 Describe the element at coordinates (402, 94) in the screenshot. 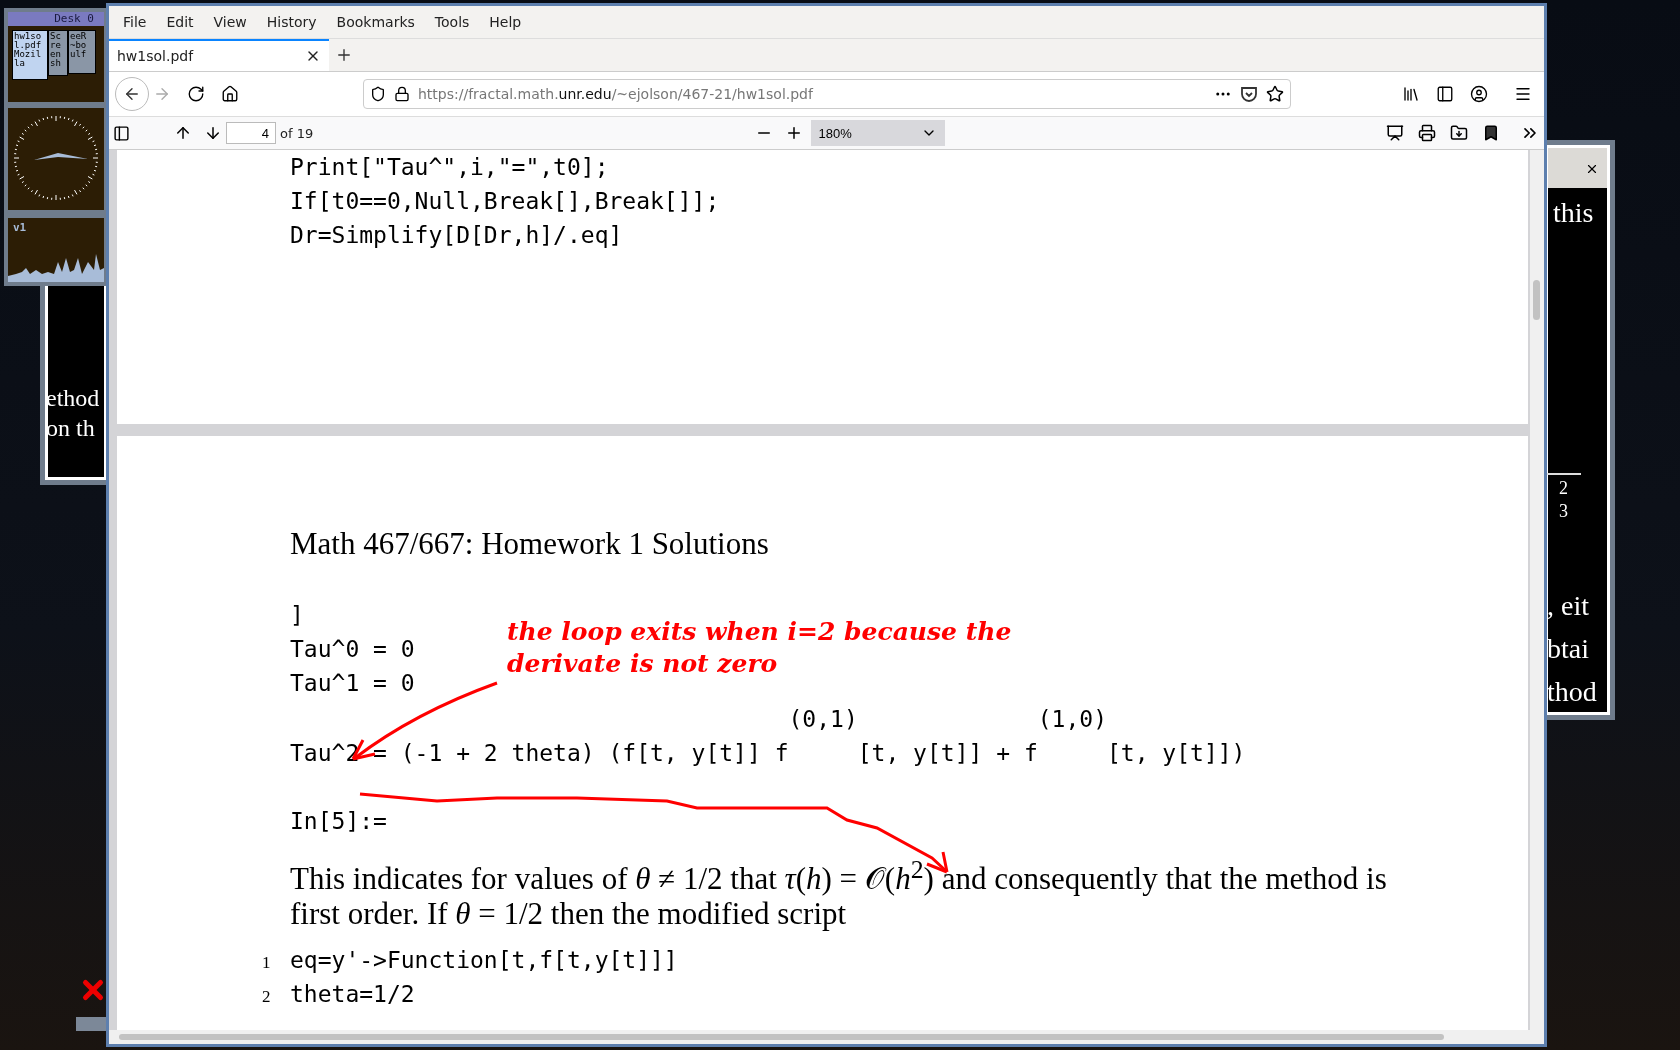

I see `lock-icon` at that location.